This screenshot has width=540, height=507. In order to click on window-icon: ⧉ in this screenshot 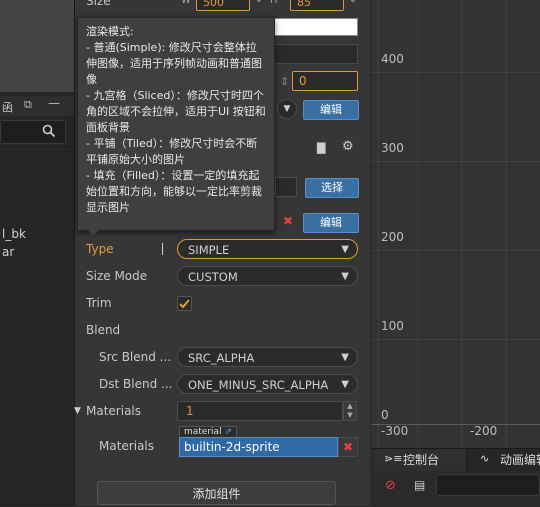, I will do `click(28, 105)`.